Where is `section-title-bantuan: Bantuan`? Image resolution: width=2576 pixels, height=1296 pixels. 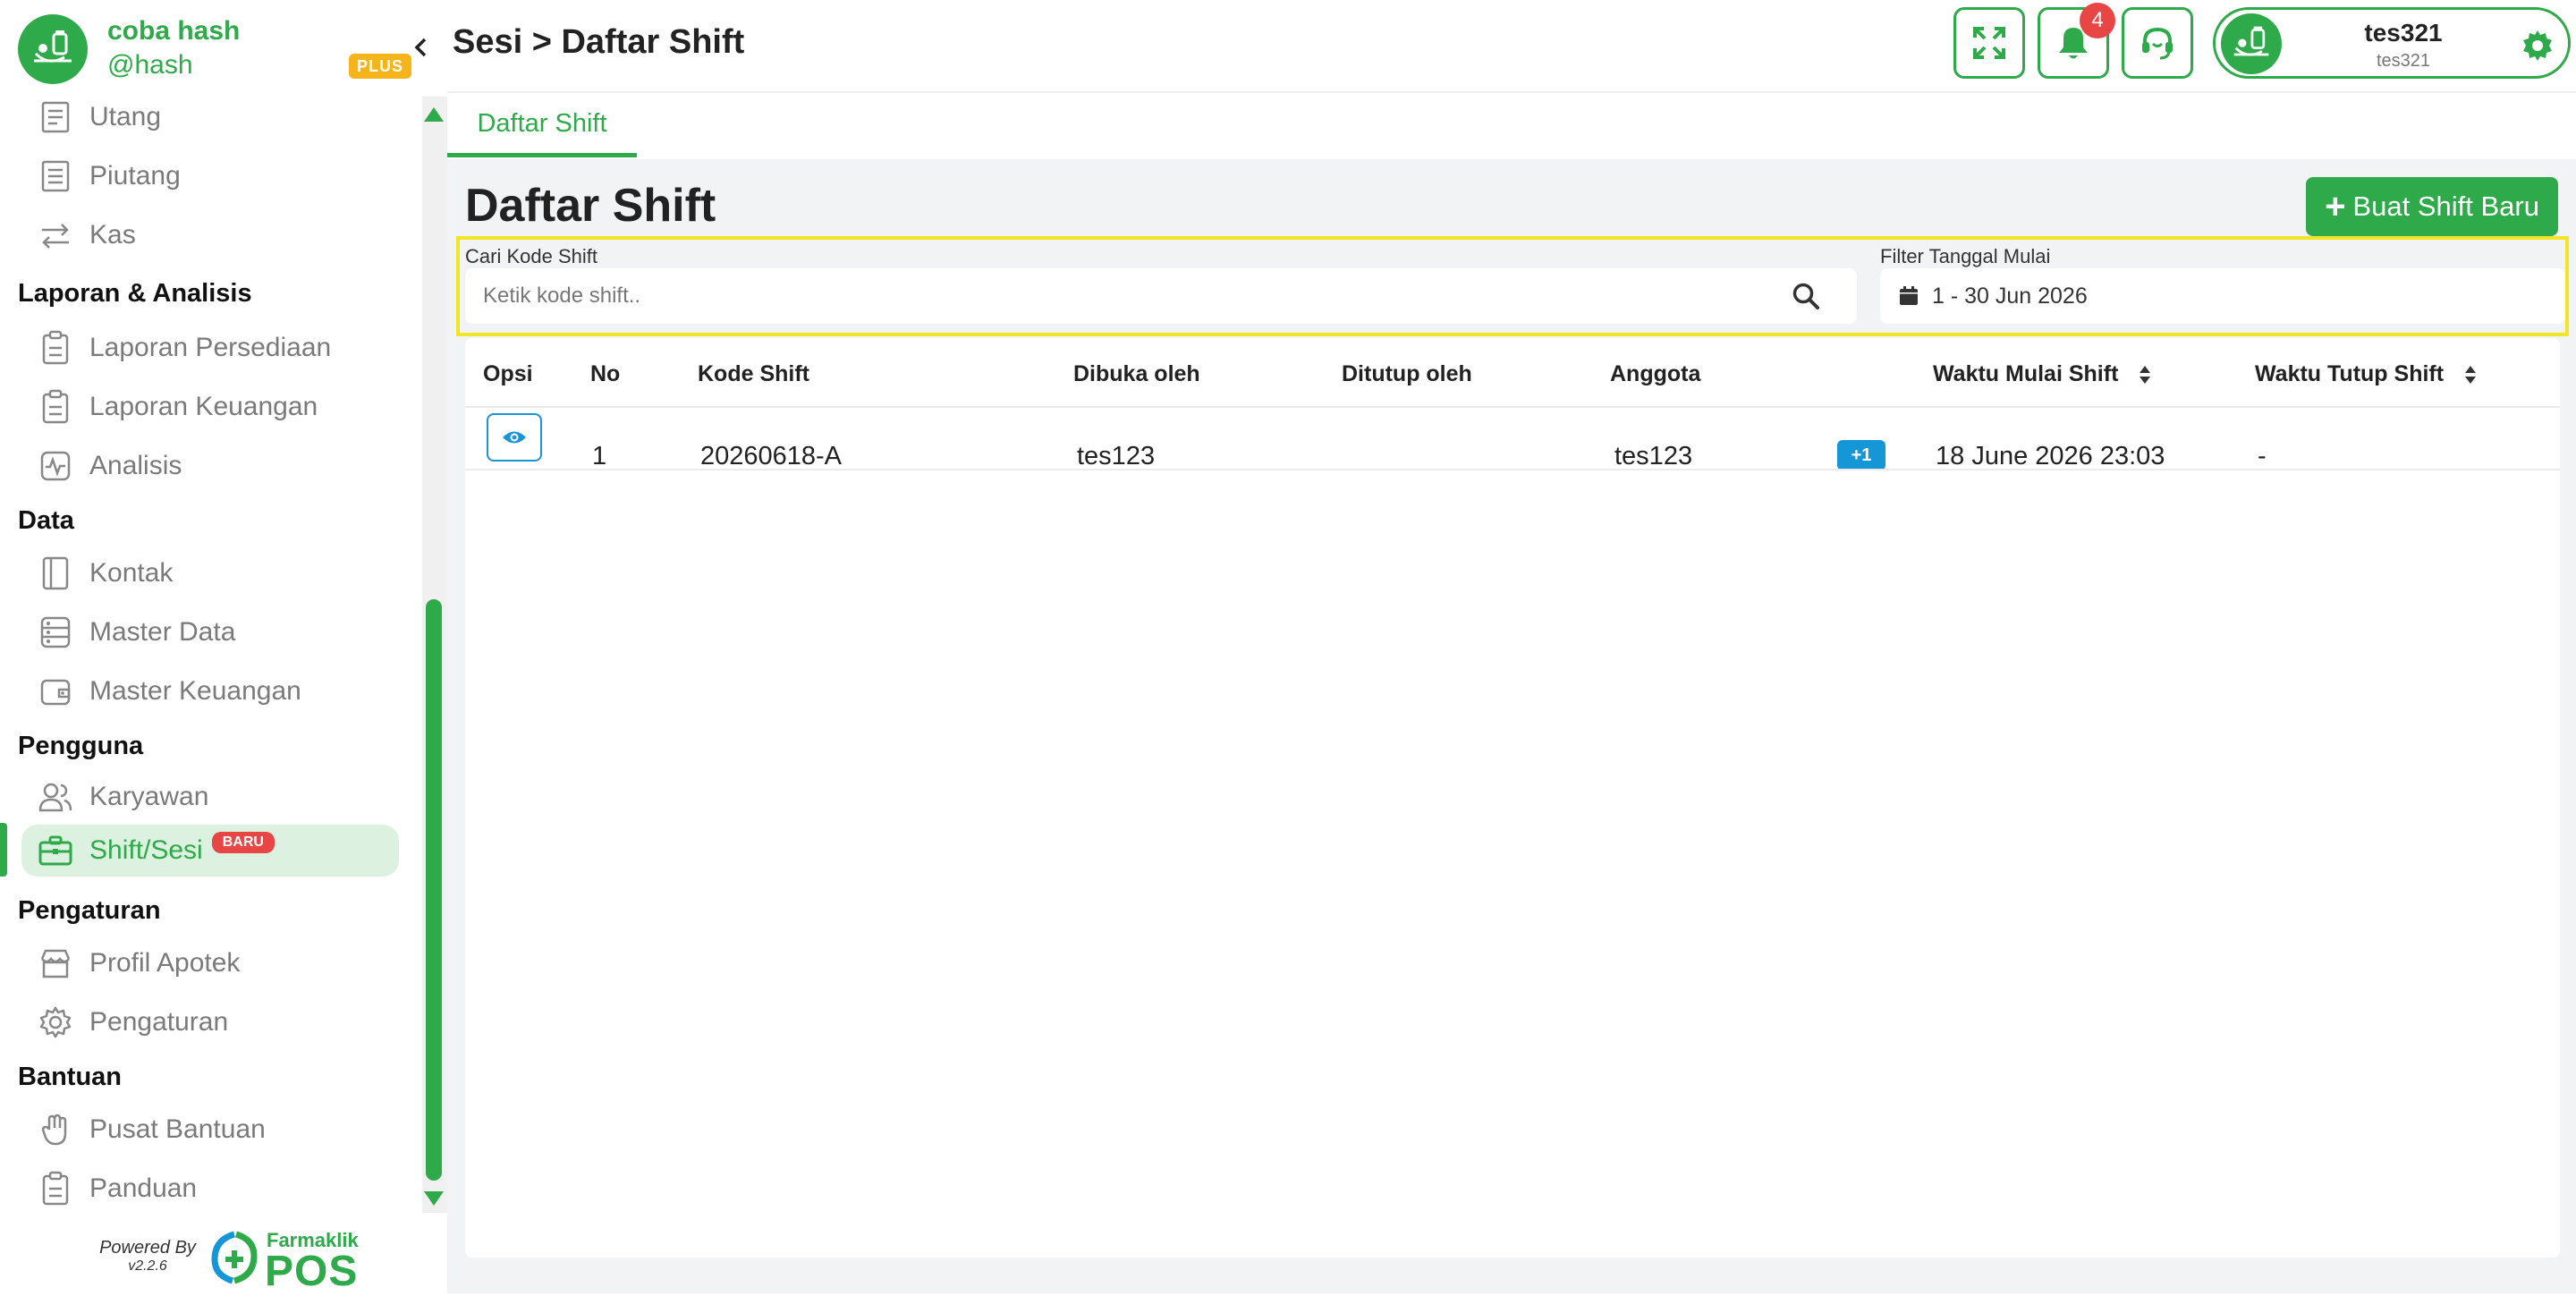
section-title-bantuan: Bantuan is located at coordinates (70, 1077).